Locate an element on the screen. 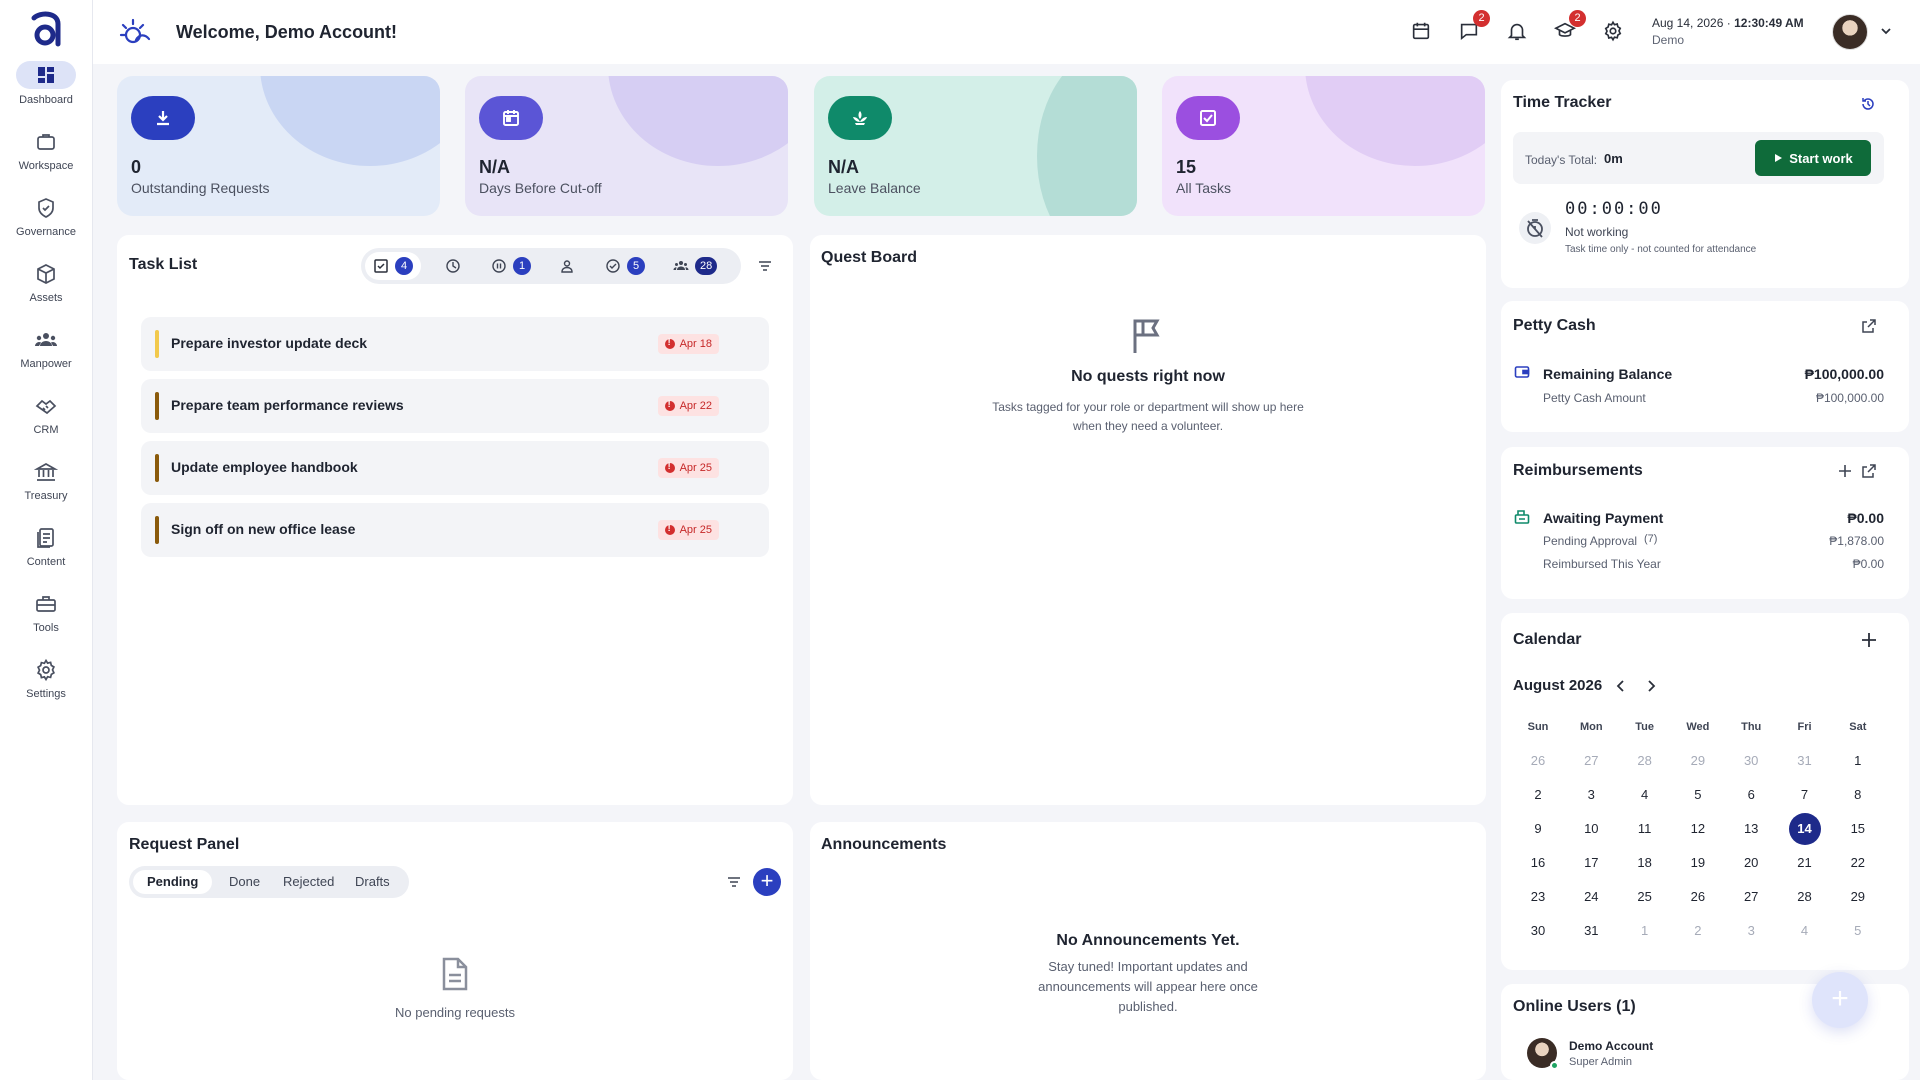 The width and height of the screenshot is (1920, 1080). messages-icon: 2 is located at coordinates (1474, 27).